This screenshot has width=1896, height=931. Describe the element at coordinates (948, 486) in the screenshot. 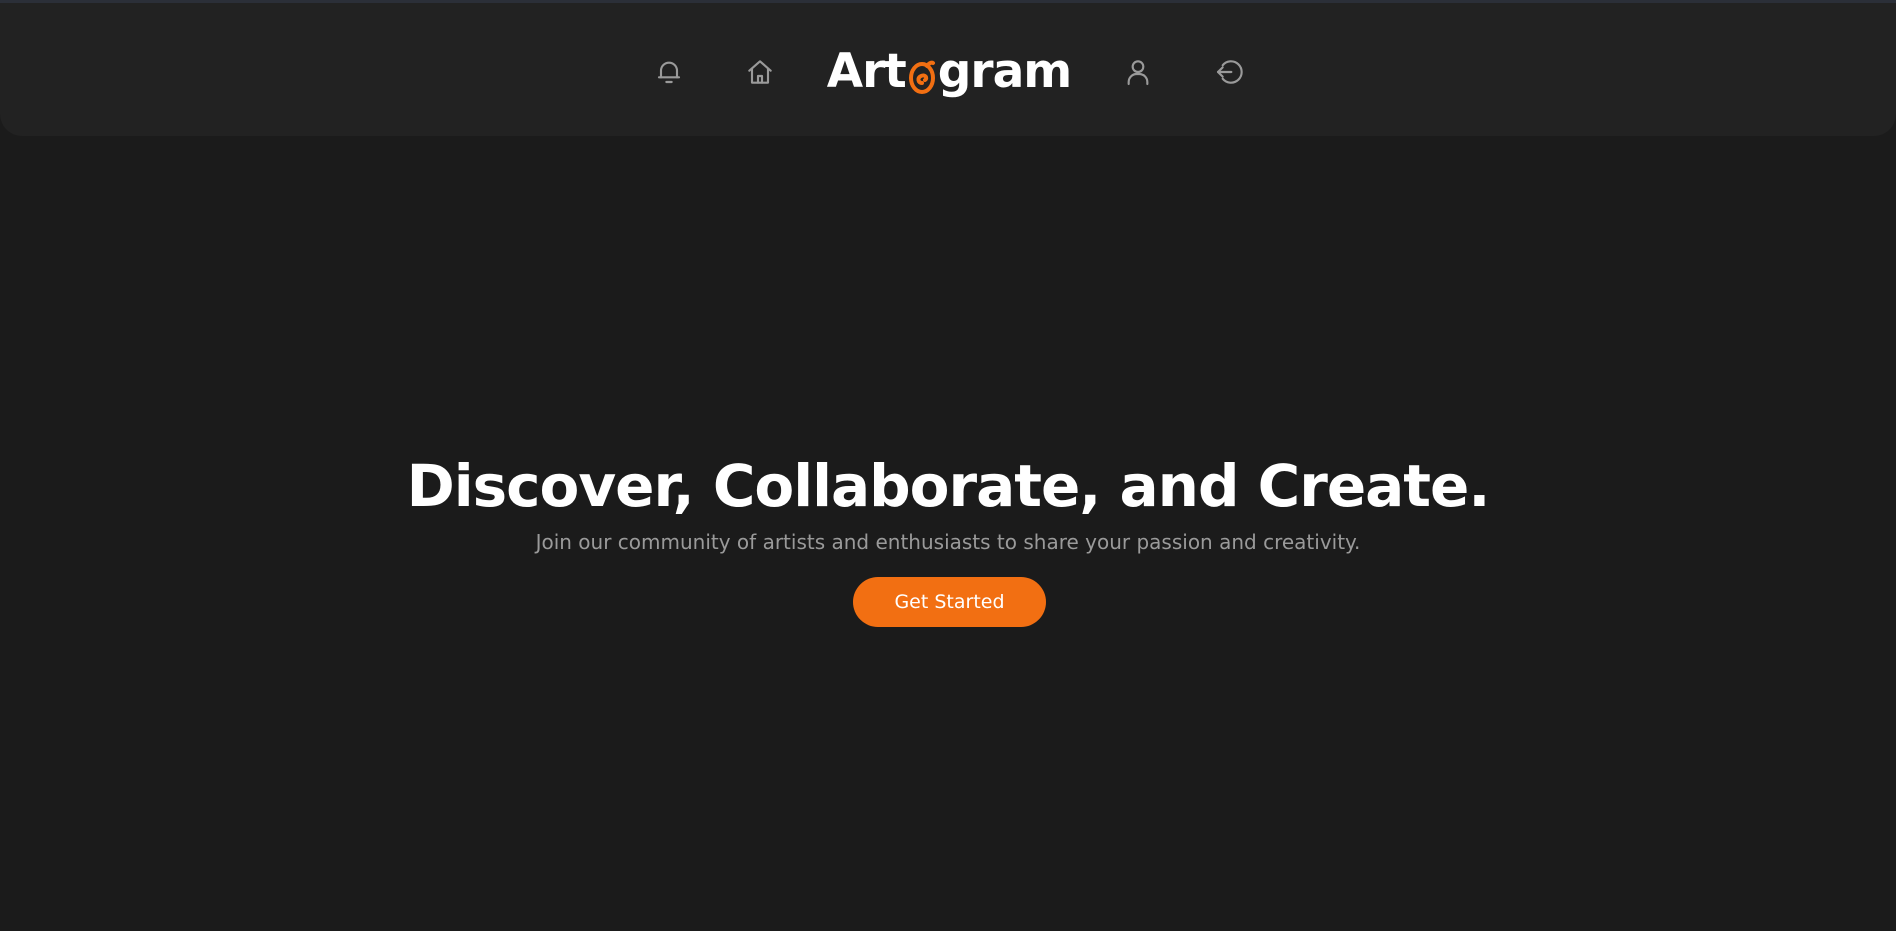

I see `hero-title: Discover, Collaborate, and Create.` at that location.